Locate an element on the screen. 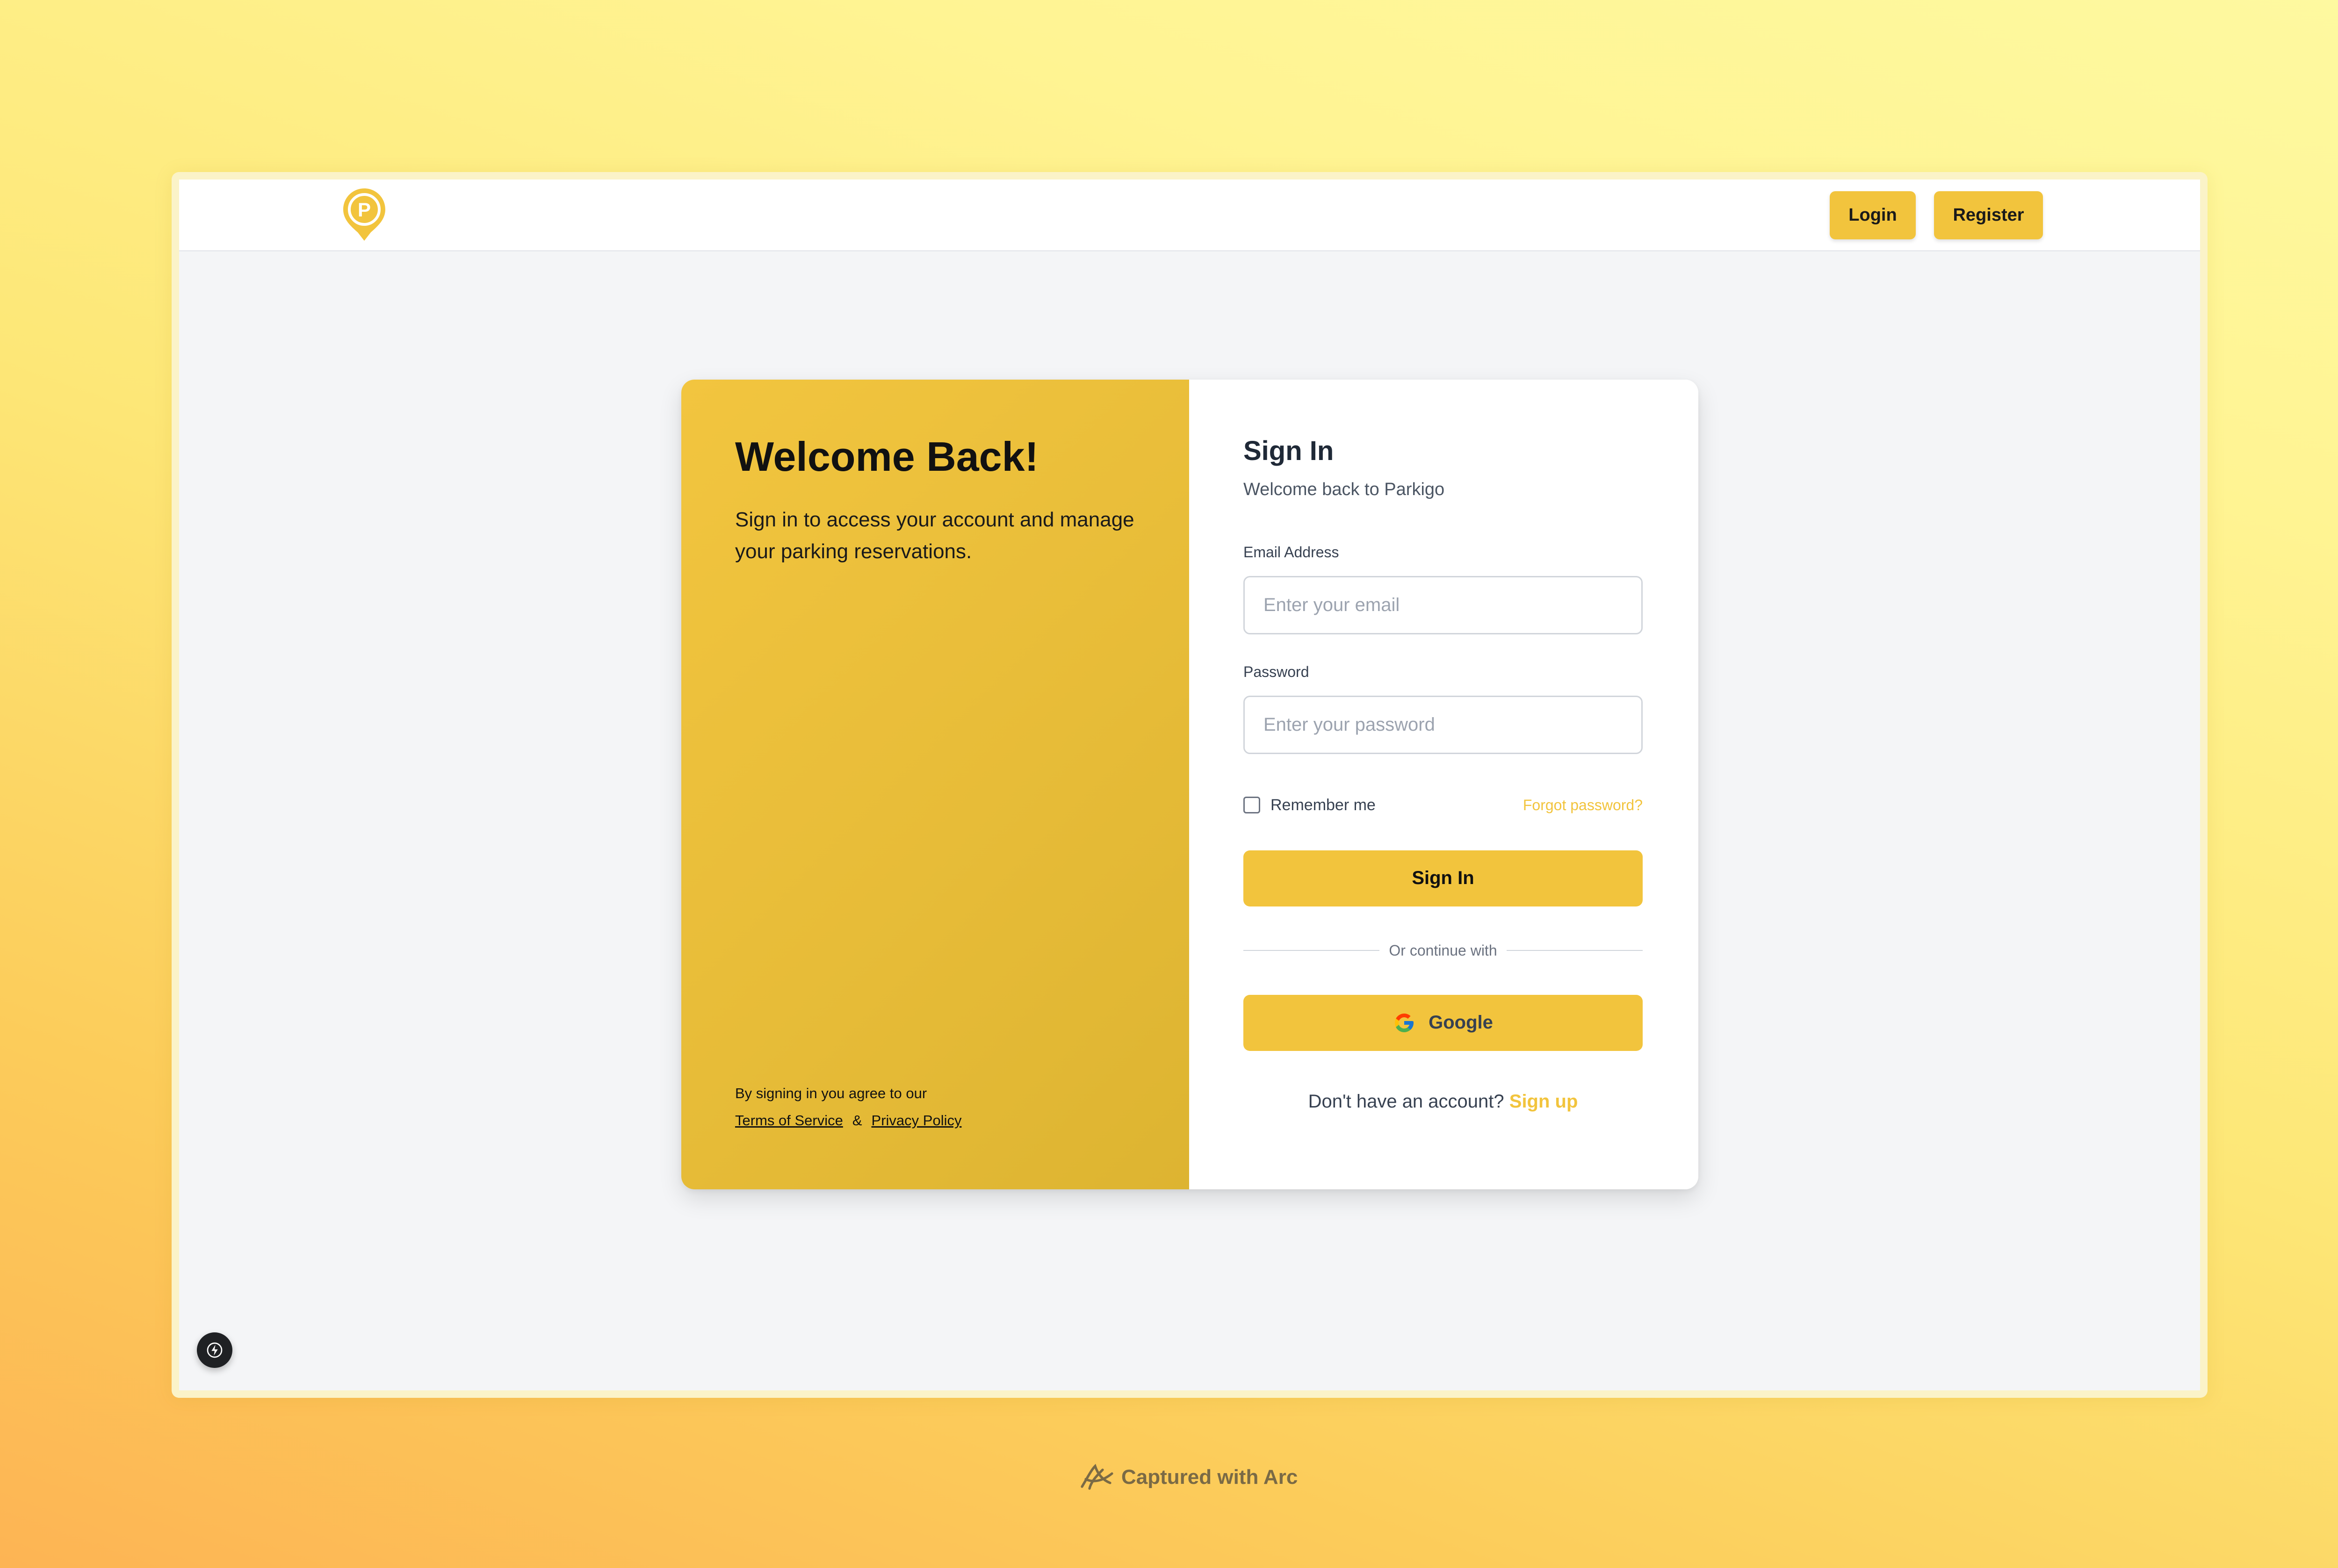 Image resolution: width=2338 pixels, height=1568 pixels. google-icon is located at coordinates (1405, 1023).